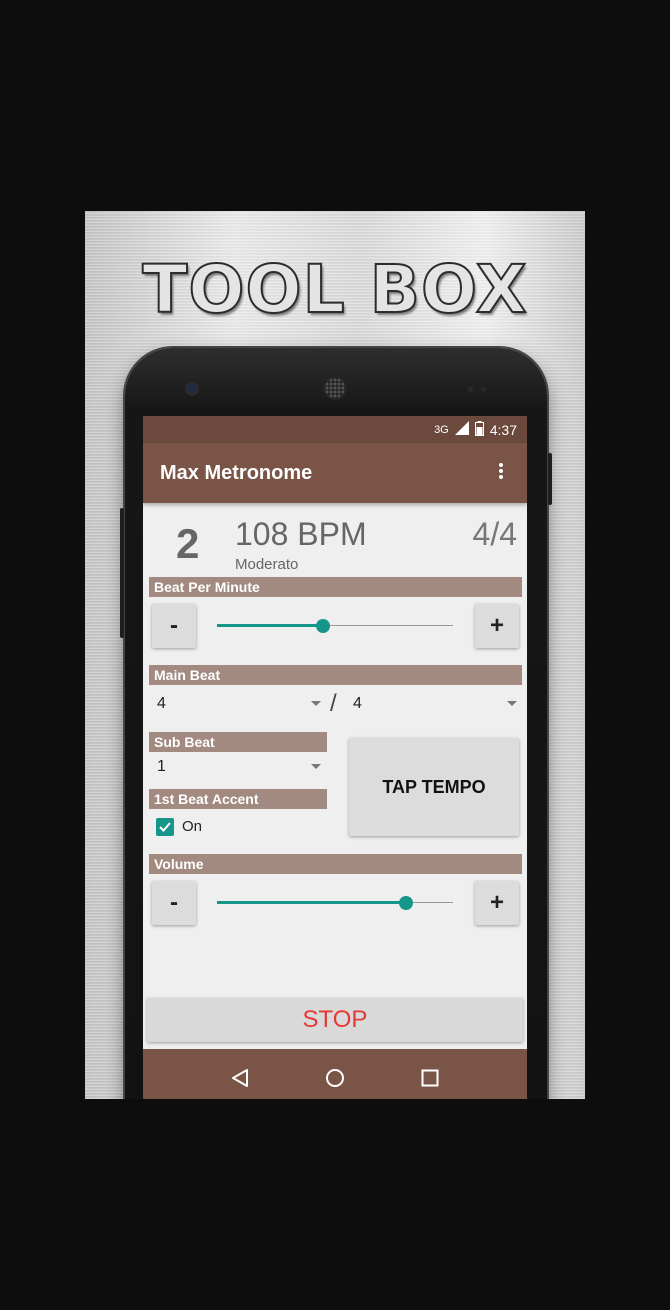 The image size is (670, 1310). What do you see at coordinates (335, 626) in the screenshot?
I see `bpm-slider` at bounding box center [335, 626].